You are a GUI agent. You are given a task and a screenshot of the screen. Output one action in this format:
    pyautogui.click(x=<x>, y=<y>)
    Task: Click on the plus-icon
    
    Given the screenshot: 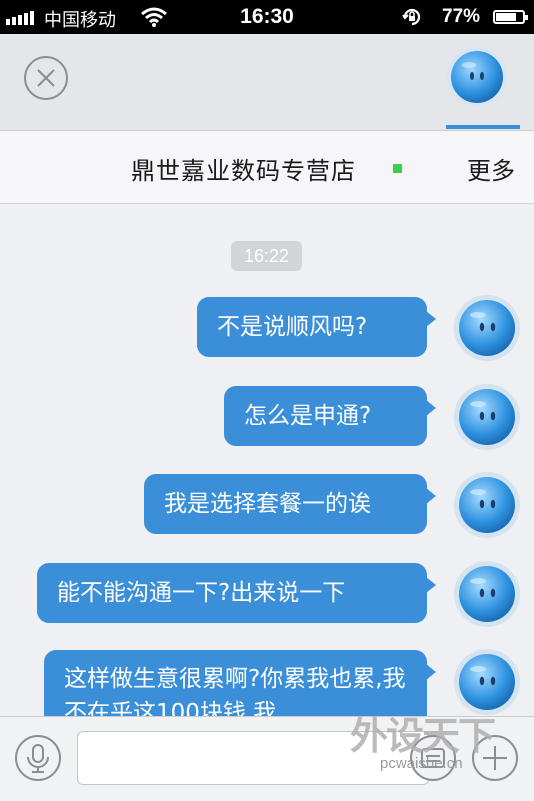 What is the action you would take?
    pyautogui.click(x=495, y=758)
    